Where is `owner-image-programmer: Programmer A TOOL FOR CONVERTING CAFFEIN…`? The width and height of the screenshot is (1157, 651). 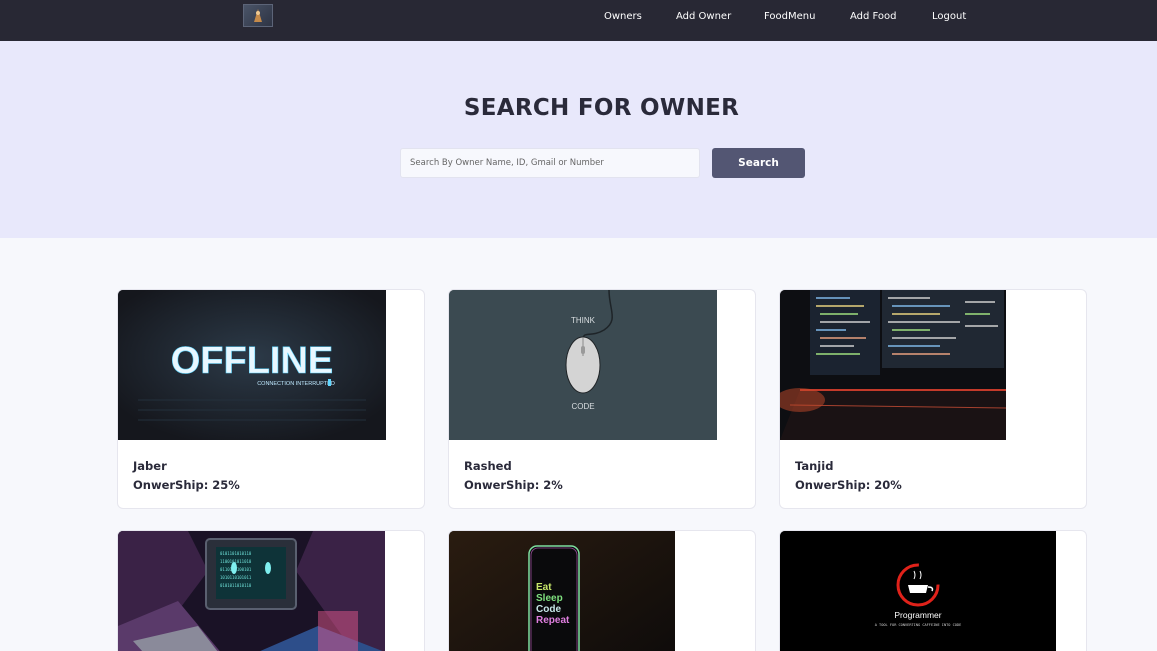 owner-image-programmer: Programmer A TOOL FOR CONVERTING CAFFEIN… is located at coordinates (918, 591).